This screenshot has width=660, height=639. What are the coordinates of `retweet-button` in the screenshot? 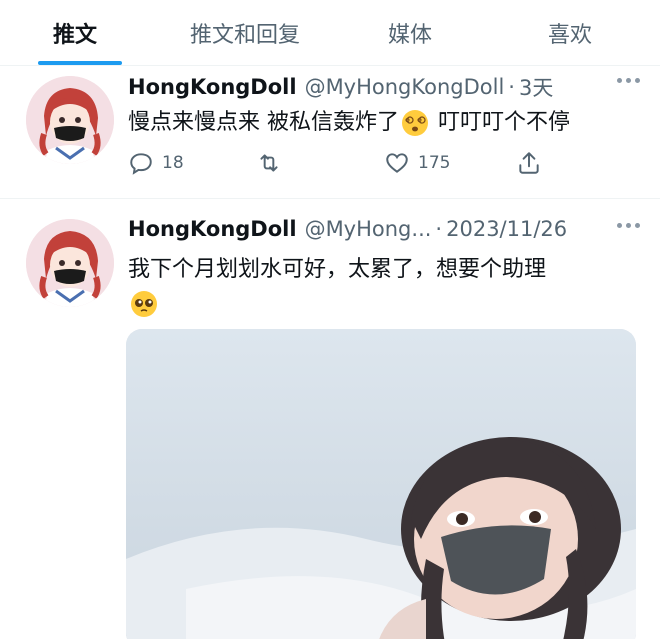 It's located at (269, 163).